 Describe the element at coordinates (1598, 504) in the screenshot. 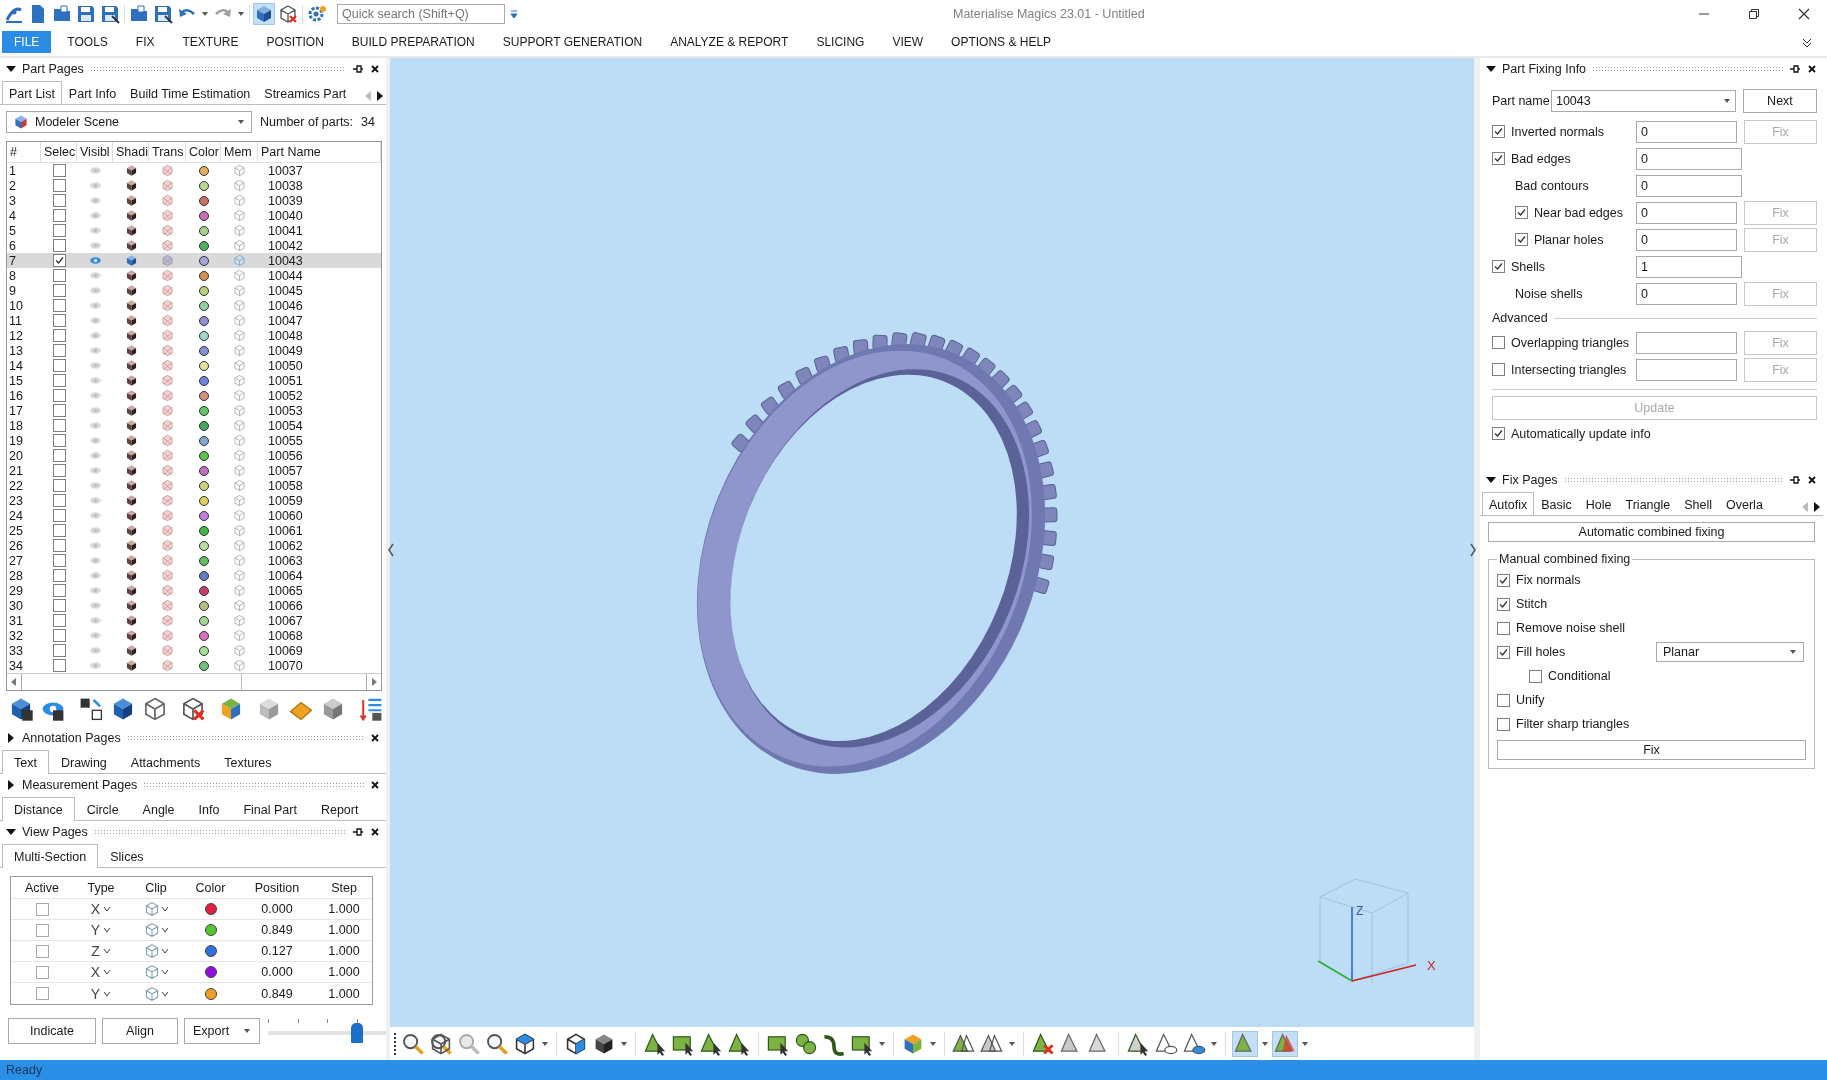

I see `tab: Hole` at that location.